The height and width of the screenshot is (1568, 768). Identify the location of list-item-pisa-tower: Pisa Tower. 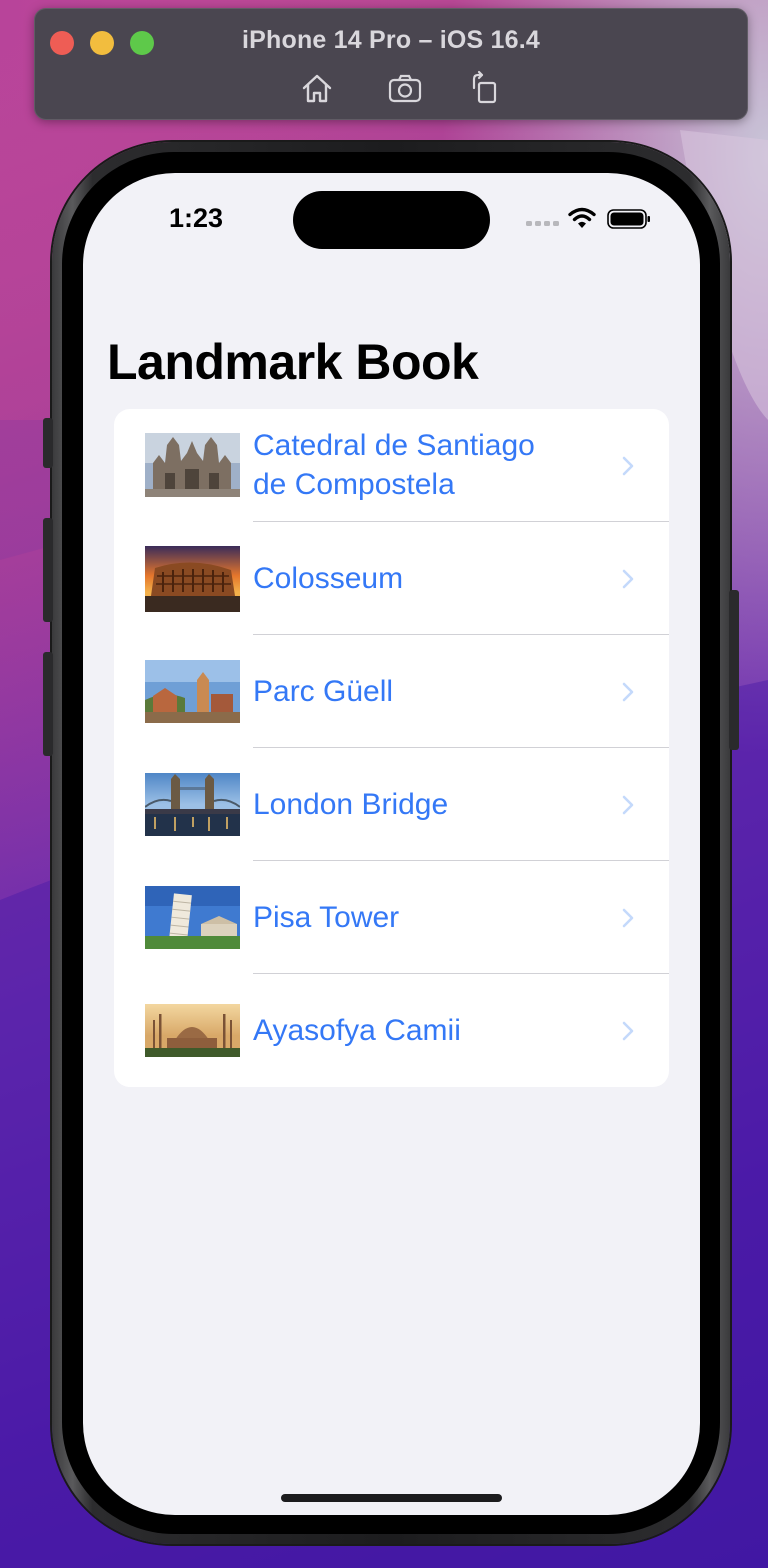
(391, 917).